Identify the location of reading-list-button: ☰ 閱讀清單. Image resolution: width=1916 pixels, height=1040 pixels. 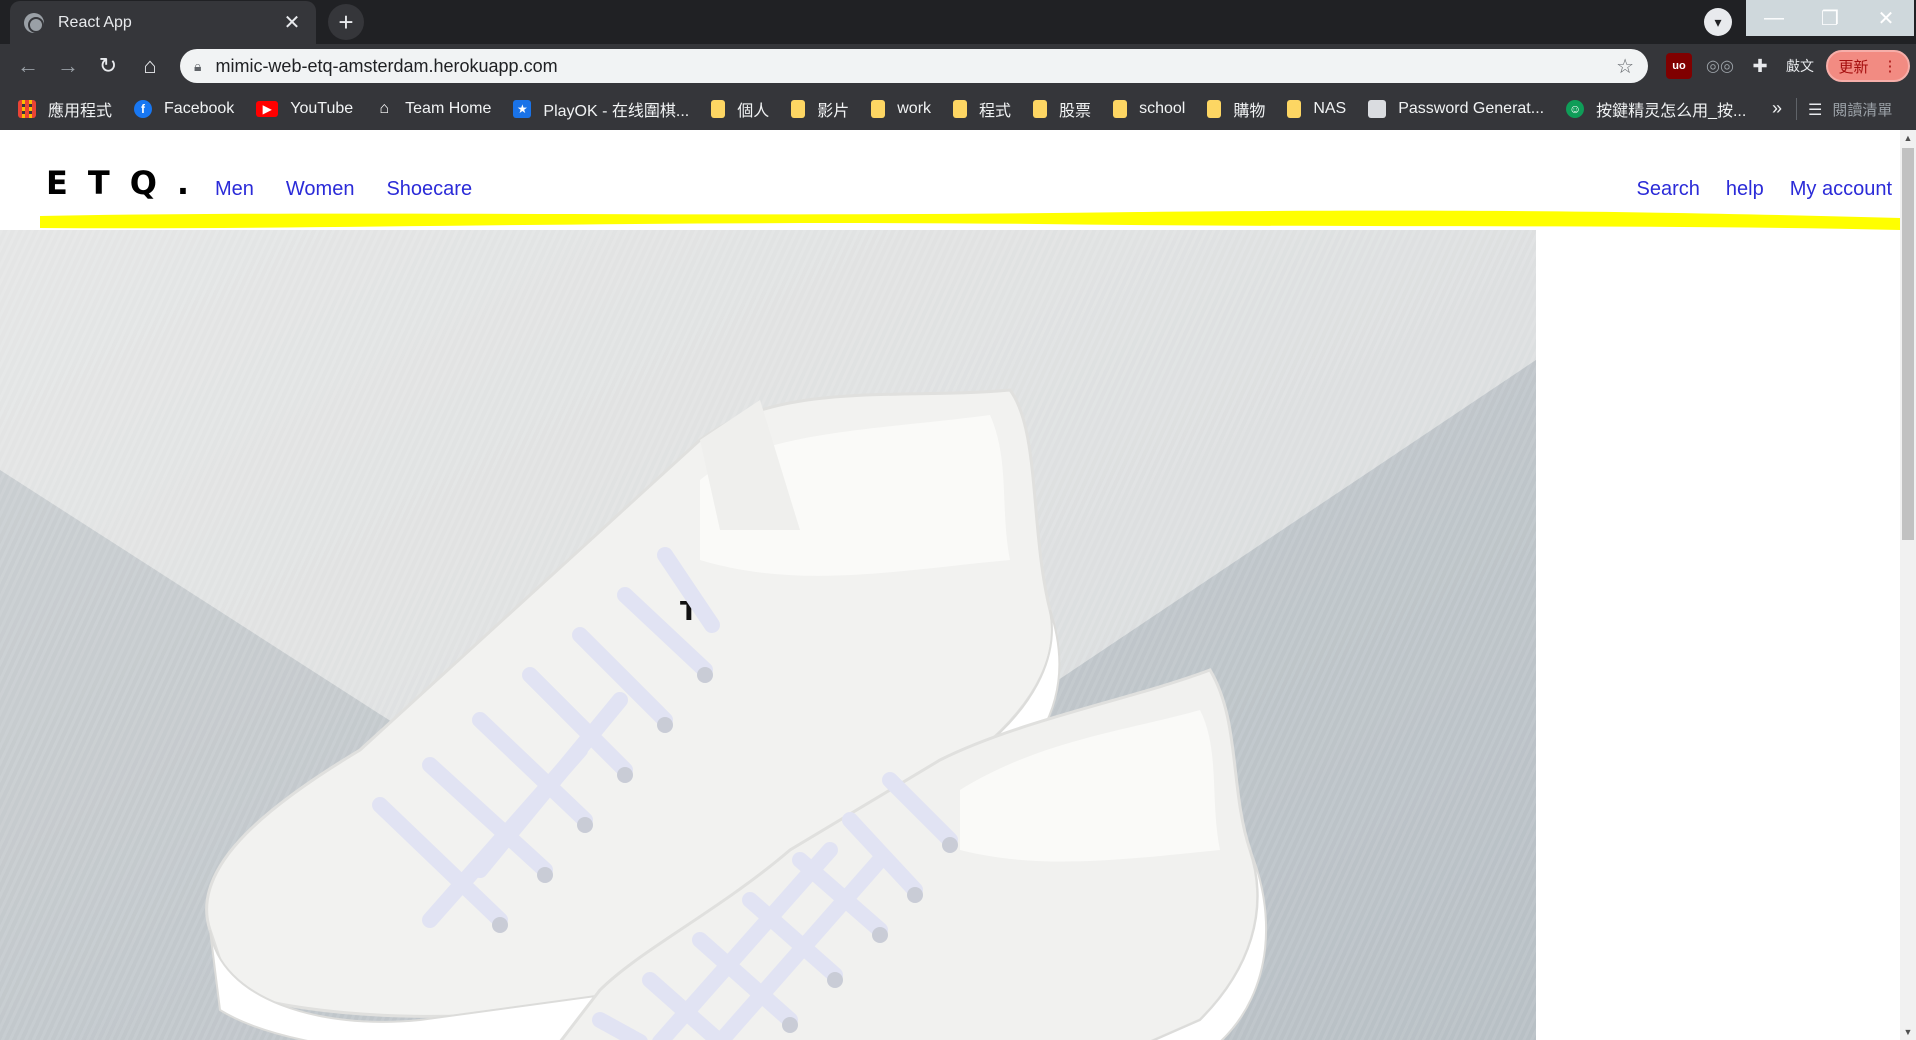
(1850, 109).